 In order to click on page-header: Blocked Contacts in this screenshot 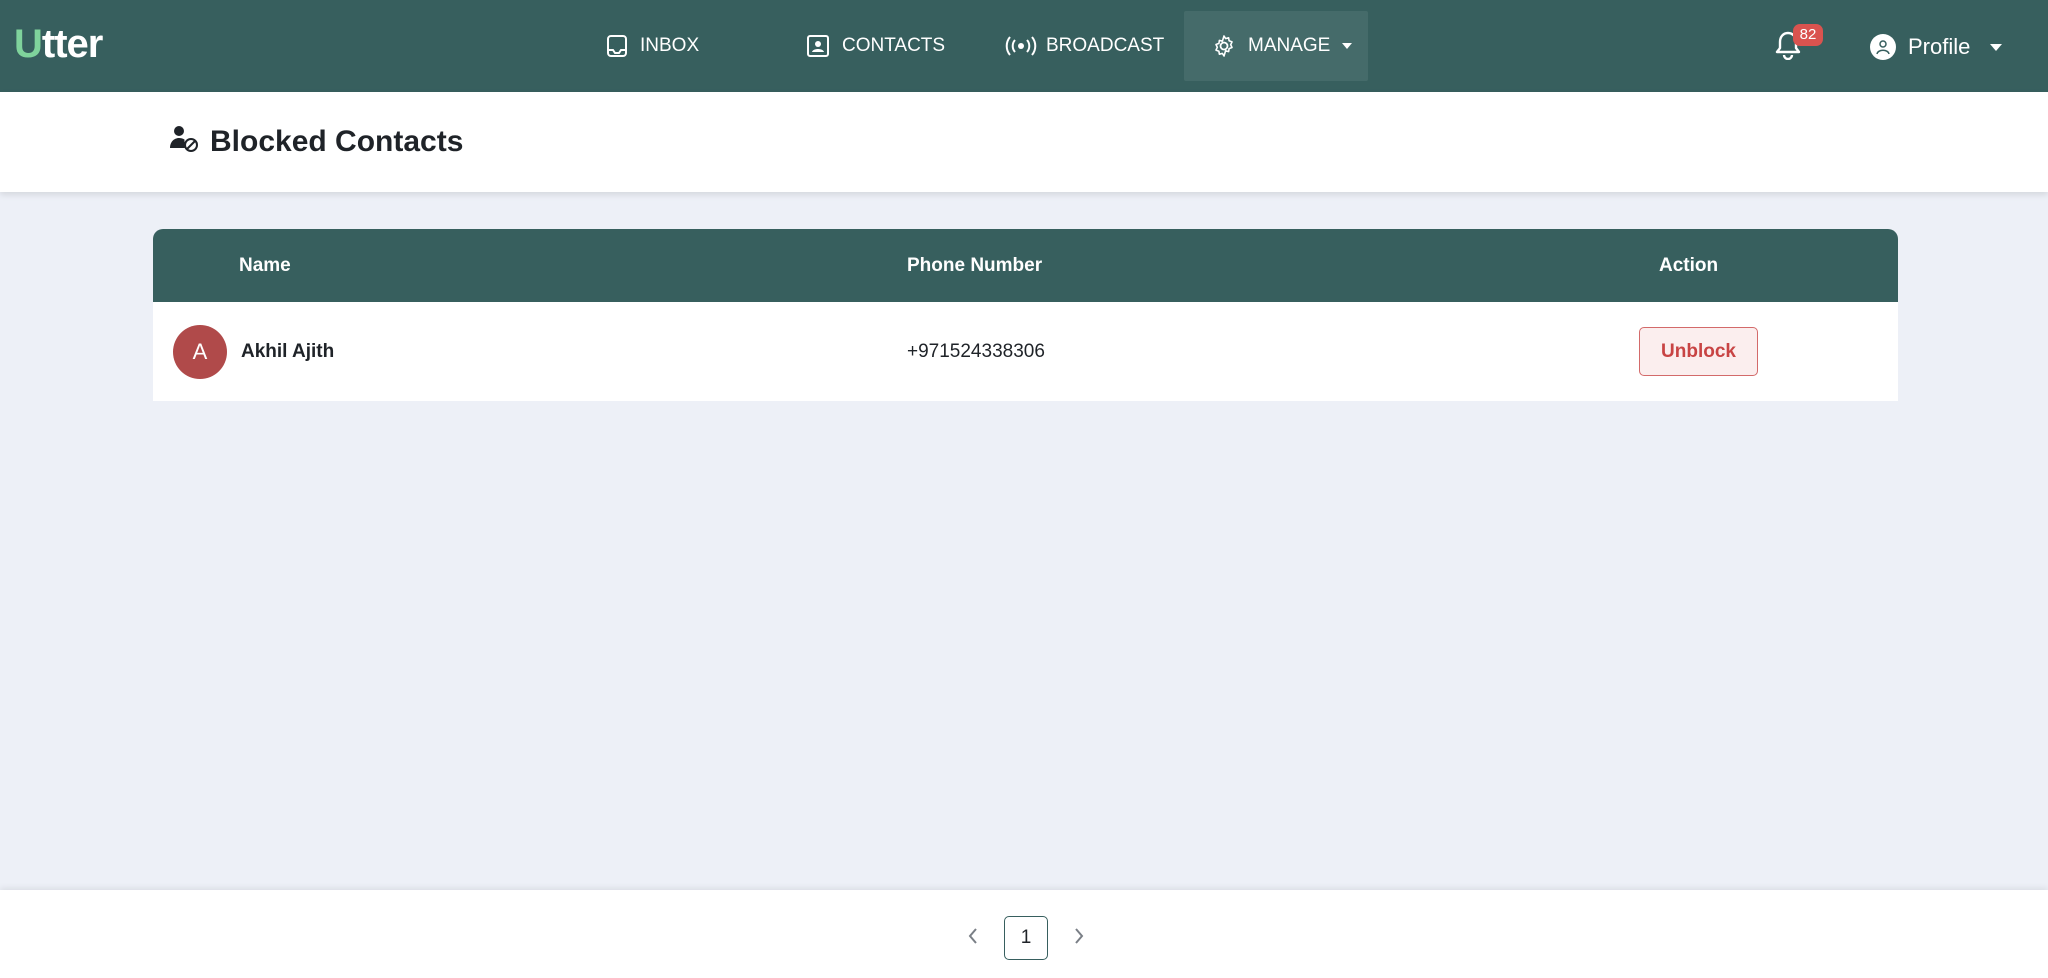, I will do `click(1024, 142)`.